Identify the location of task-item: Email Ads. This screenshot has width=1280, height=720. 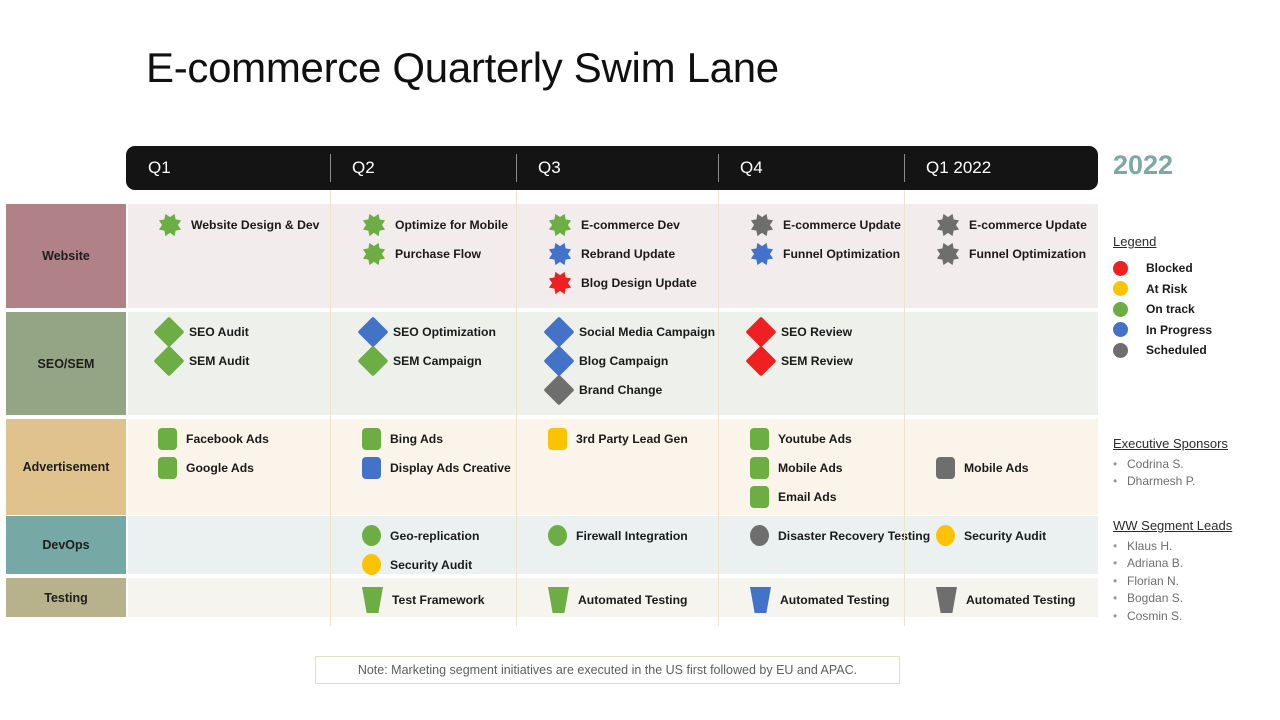
(793, 497).